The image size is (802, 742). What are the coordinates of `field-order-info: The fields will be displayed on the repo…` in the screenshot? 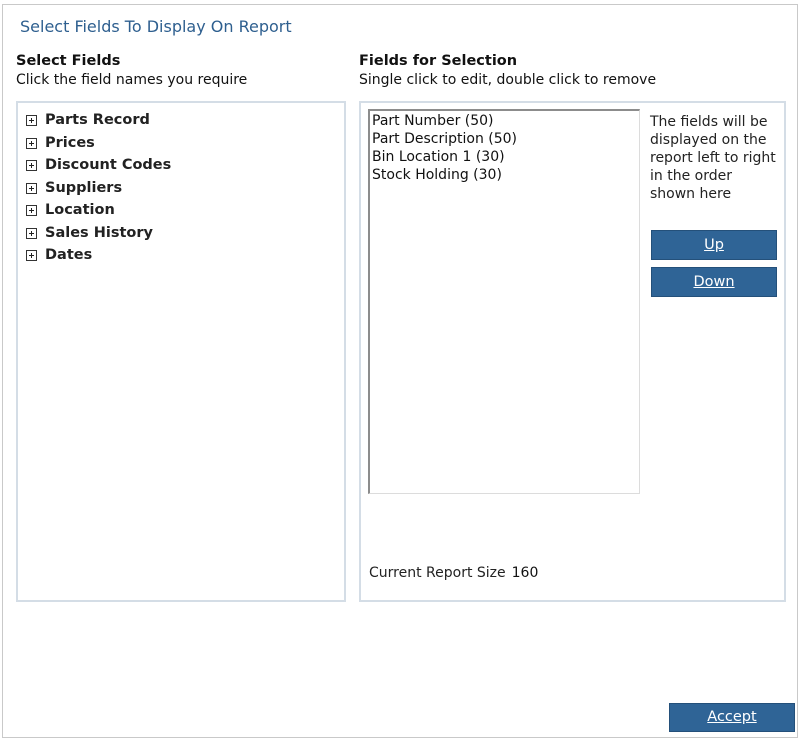 It's located at (713, 158).